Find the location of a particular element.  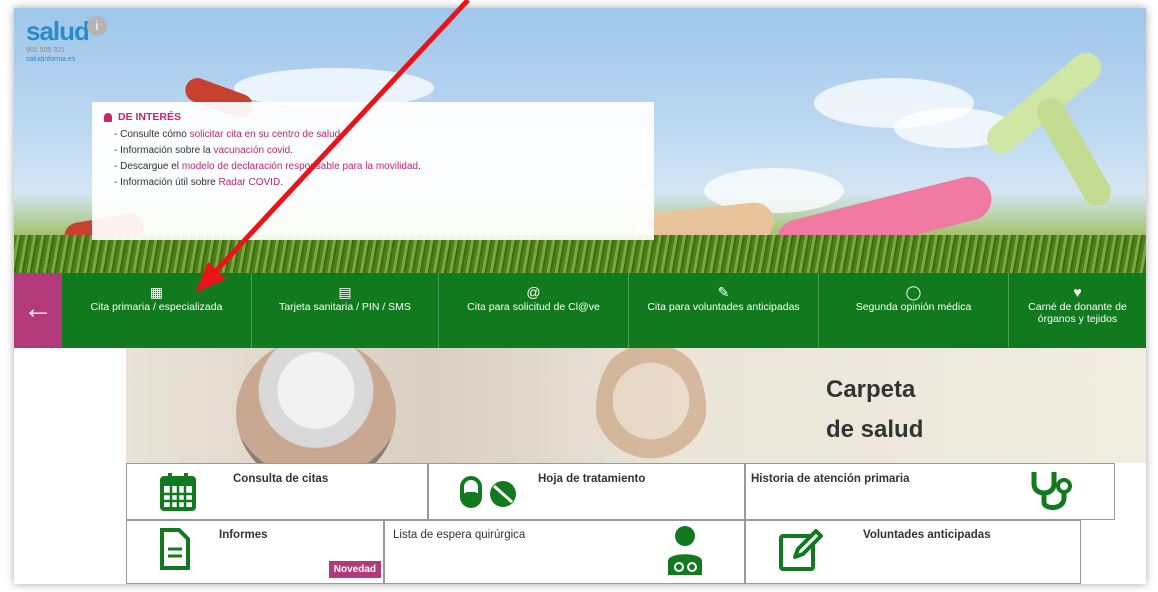

notice-text: - Consulte cómo is located at coordinates (152, 134).